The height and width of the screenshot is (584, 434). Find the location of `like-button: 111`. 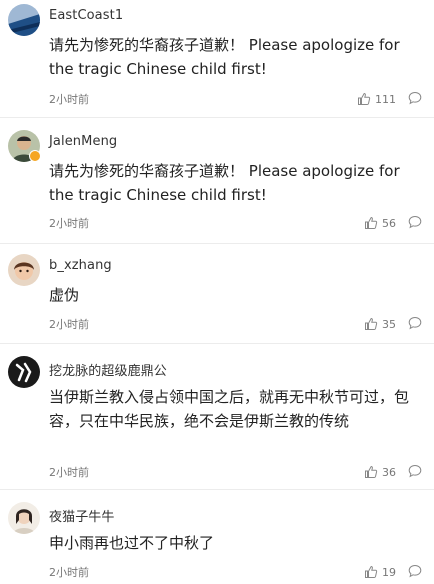

like-button: 111 is located at coordinates (376, 99).